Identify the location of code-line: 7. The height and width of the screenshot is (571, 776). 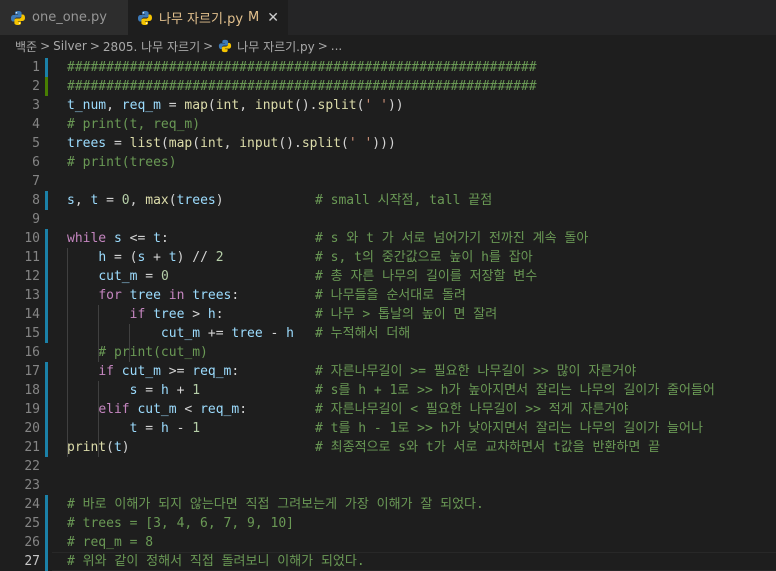
(388, 181).